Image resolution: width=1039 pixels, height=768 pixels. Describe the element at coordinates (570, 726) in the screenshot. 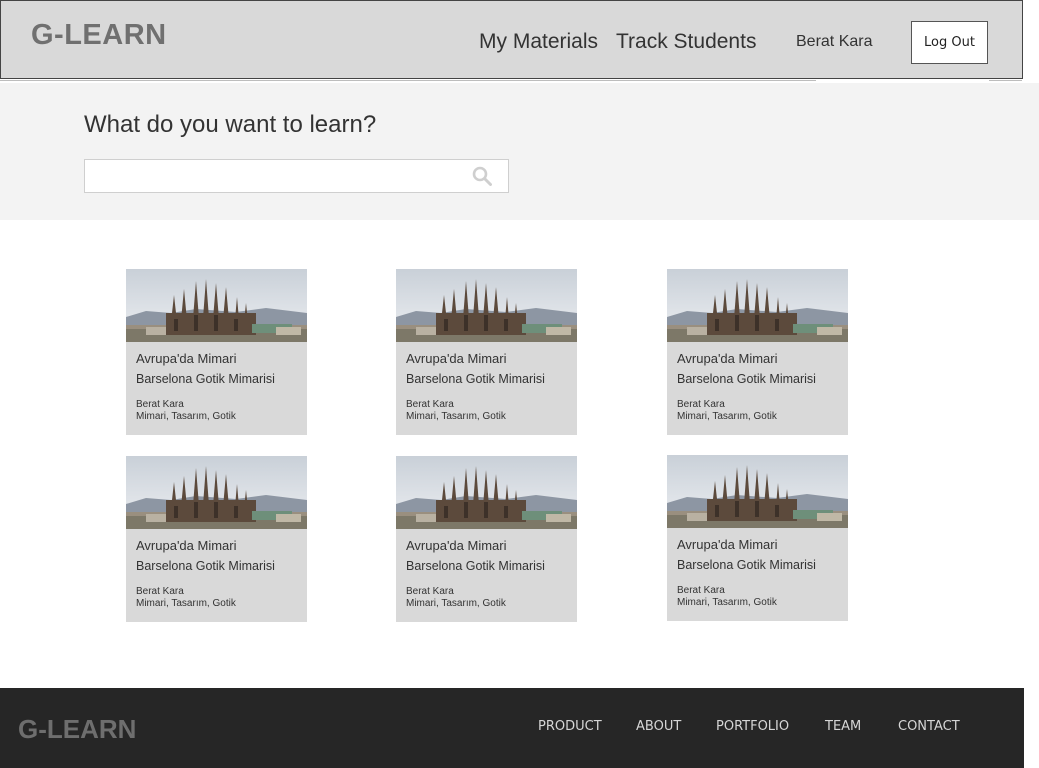

I see `footer-link-product: PRODUCT` at that location.